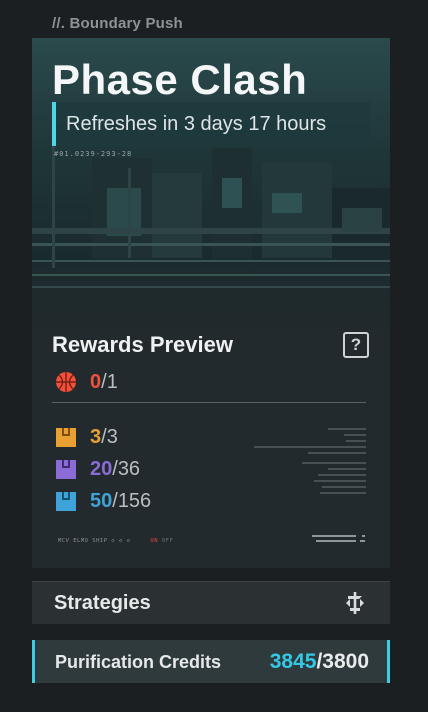 The image size is (428, 712). What do you see at coordinates (86, 382) in the screenshot?
I see `reward-item-basketball: 0/1` at bounding box center [86, 382].